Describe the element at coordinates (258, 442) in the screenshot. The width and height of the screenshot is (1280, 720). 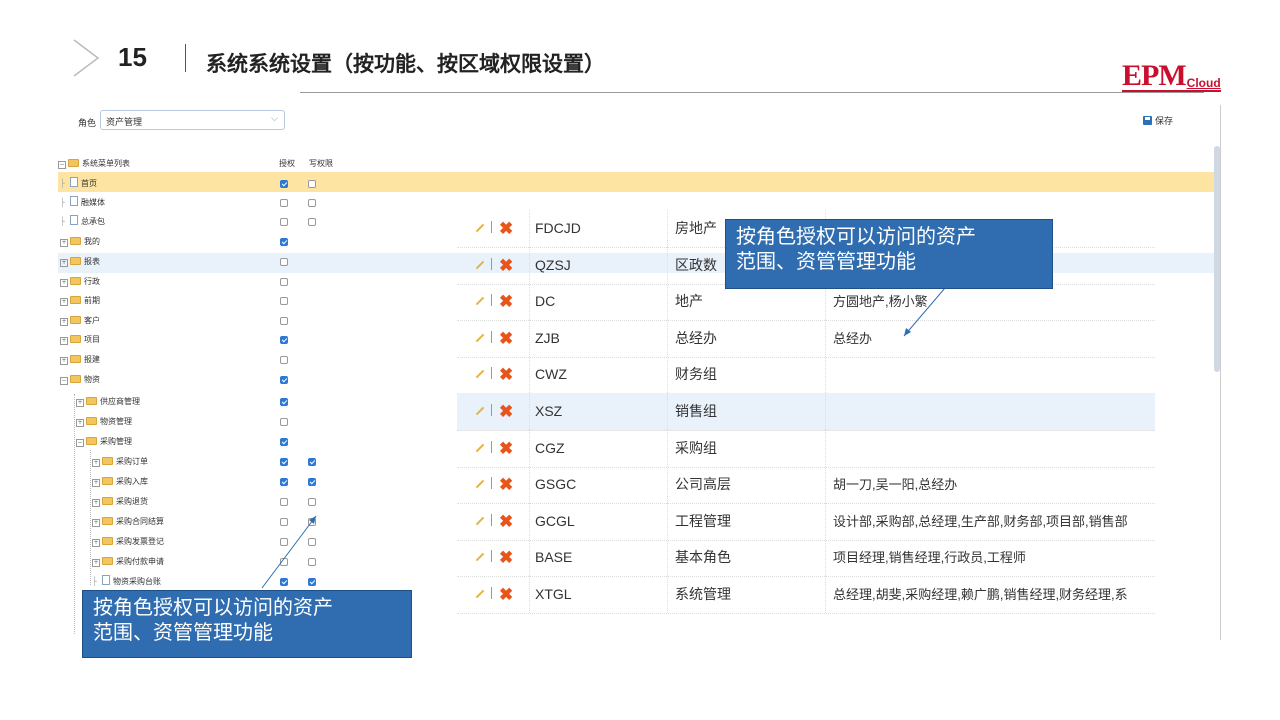
I see `tree-item: − 采购管理` at that location.